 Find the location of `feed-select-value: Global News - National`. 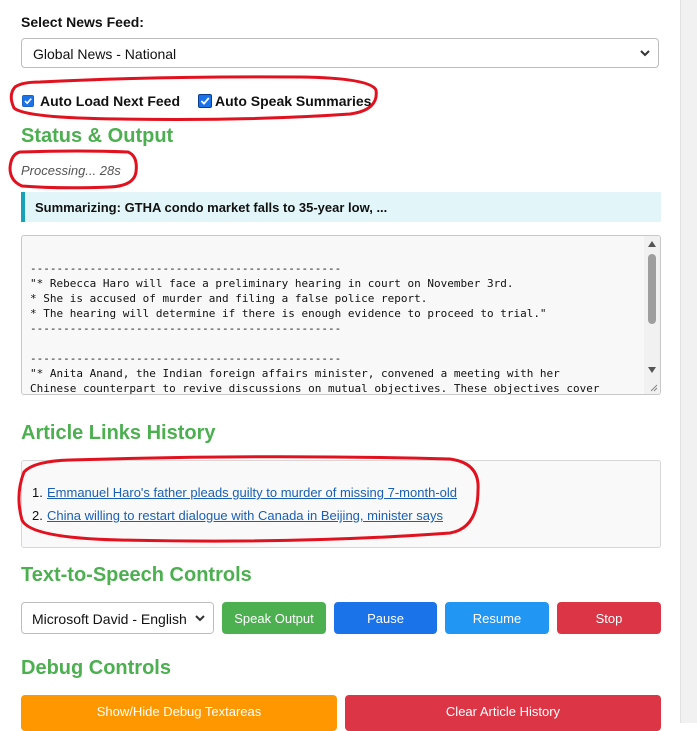

feed-select-value: Global News - National is located at coordinates (105, 54).